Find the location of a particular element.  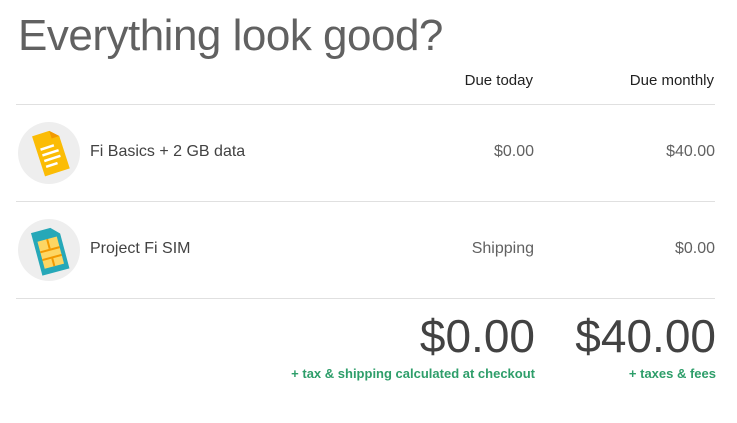

item-due-today: $0.00 is located at coordinates (513, 151).